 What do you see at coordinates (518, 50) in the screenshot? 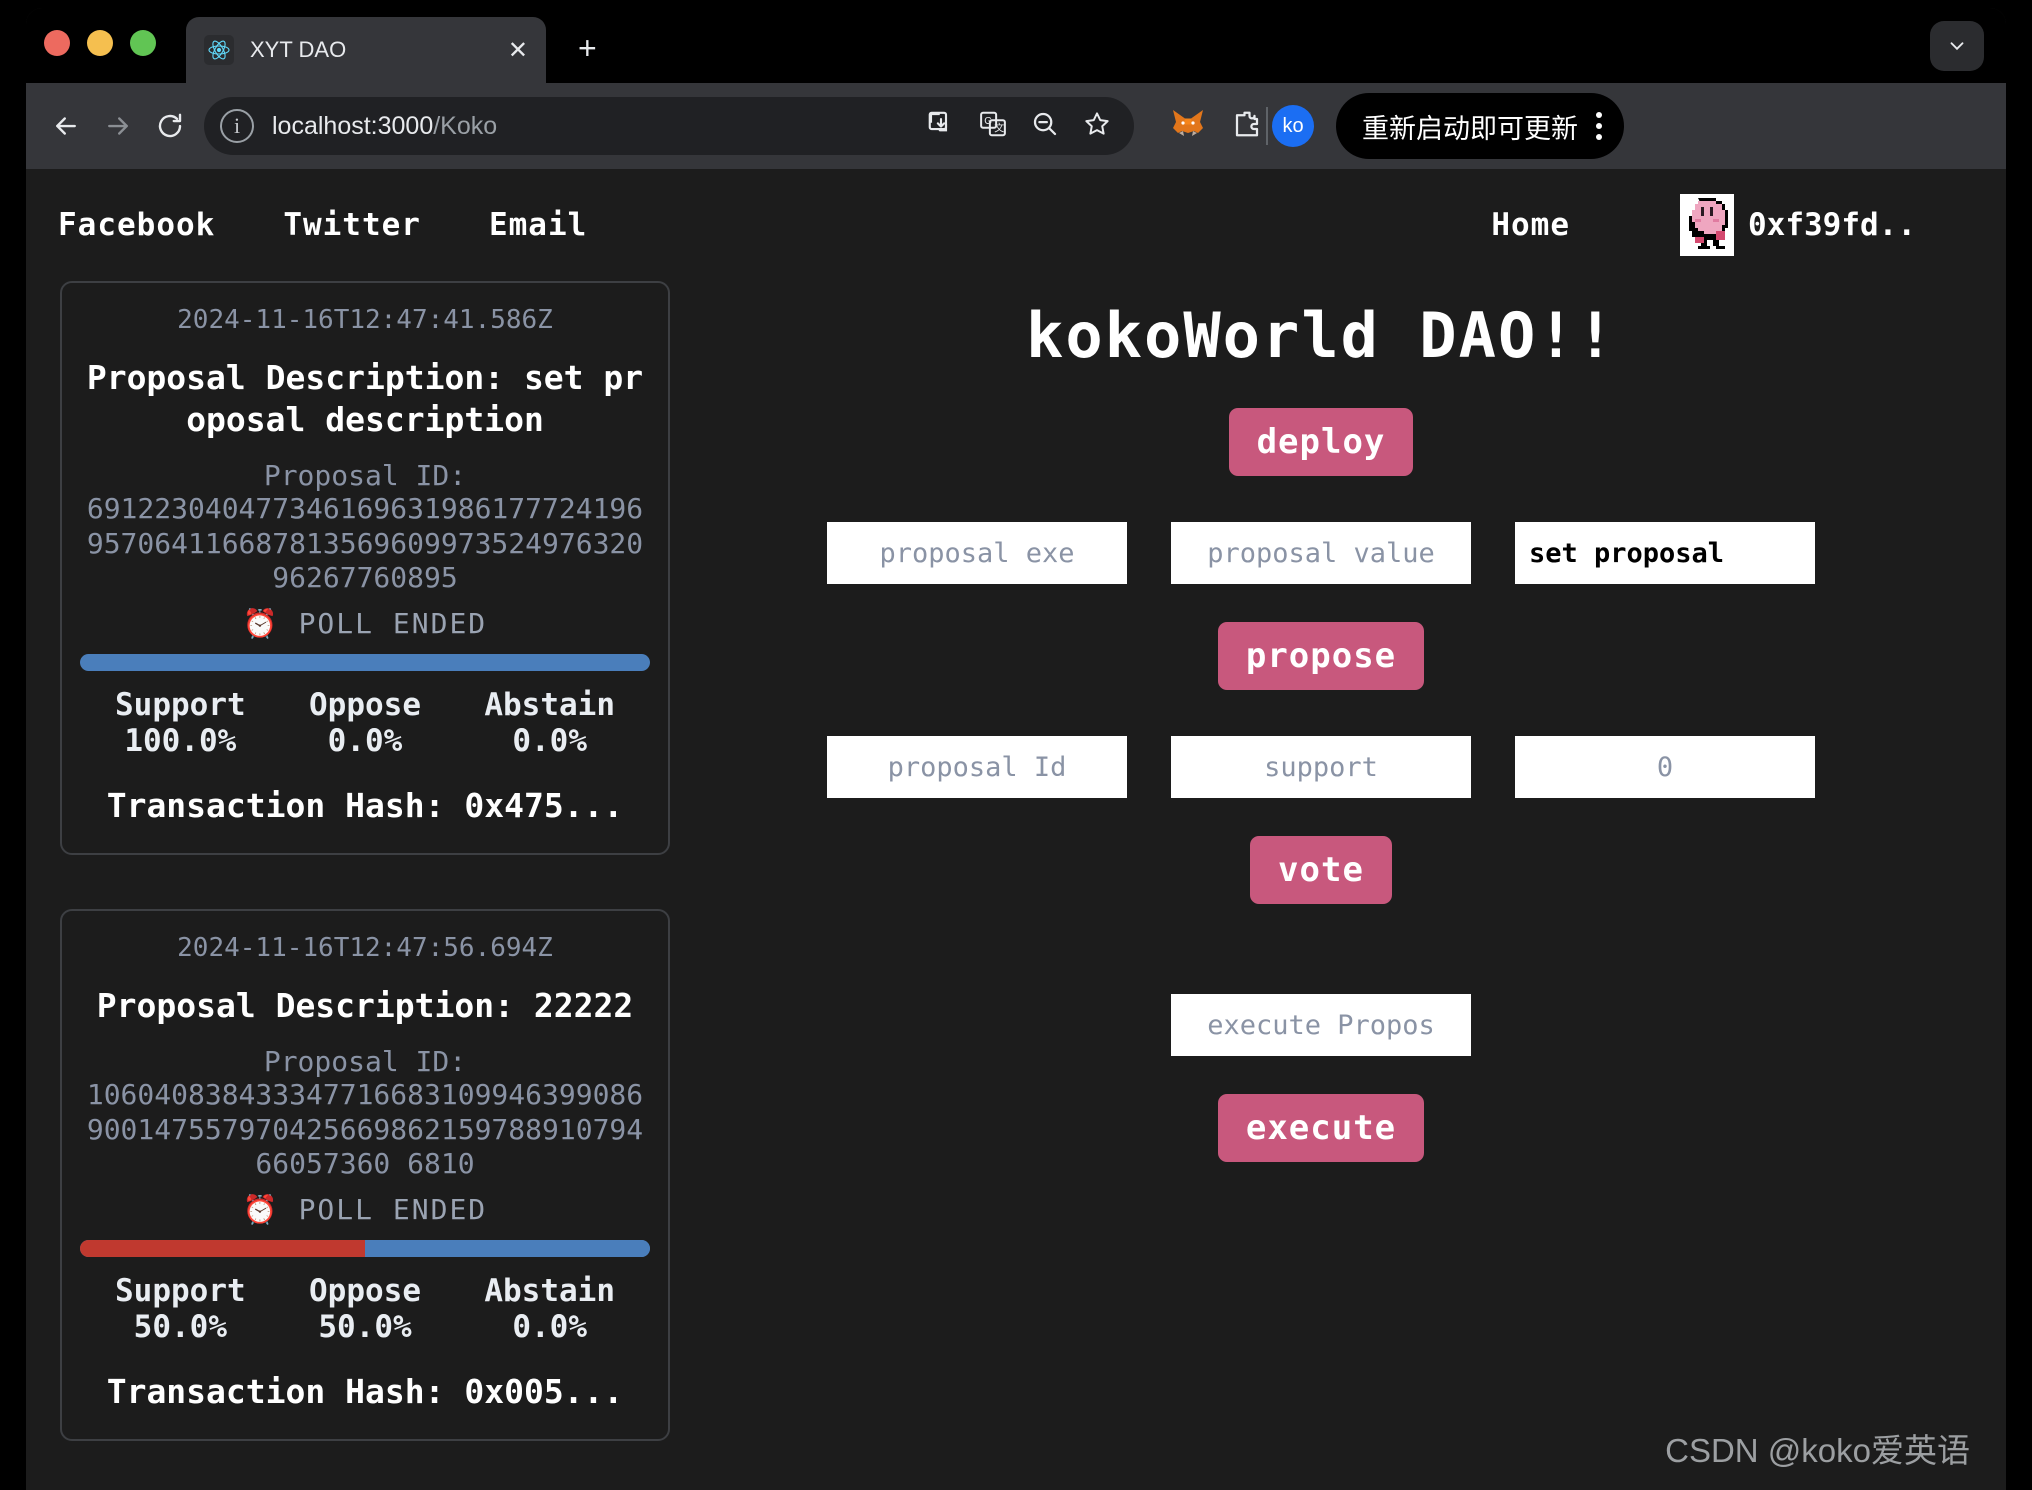
I see `close-icon: ✕` at bounding box center [518, 50].